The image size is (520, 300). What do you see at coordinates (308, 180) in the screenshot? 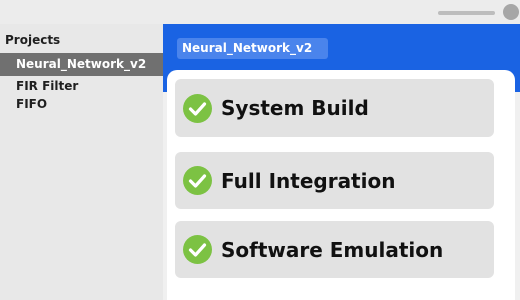
I see `step-label: Full Integration` at bounding box center [308, 180].